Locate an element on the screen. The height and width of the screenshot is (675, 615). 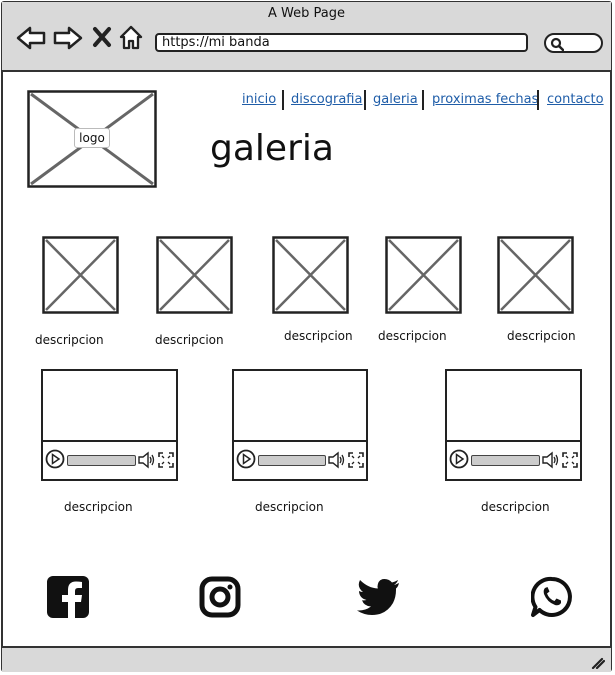
nav-link-contacto: contacto is located at coordinates (575, 99).